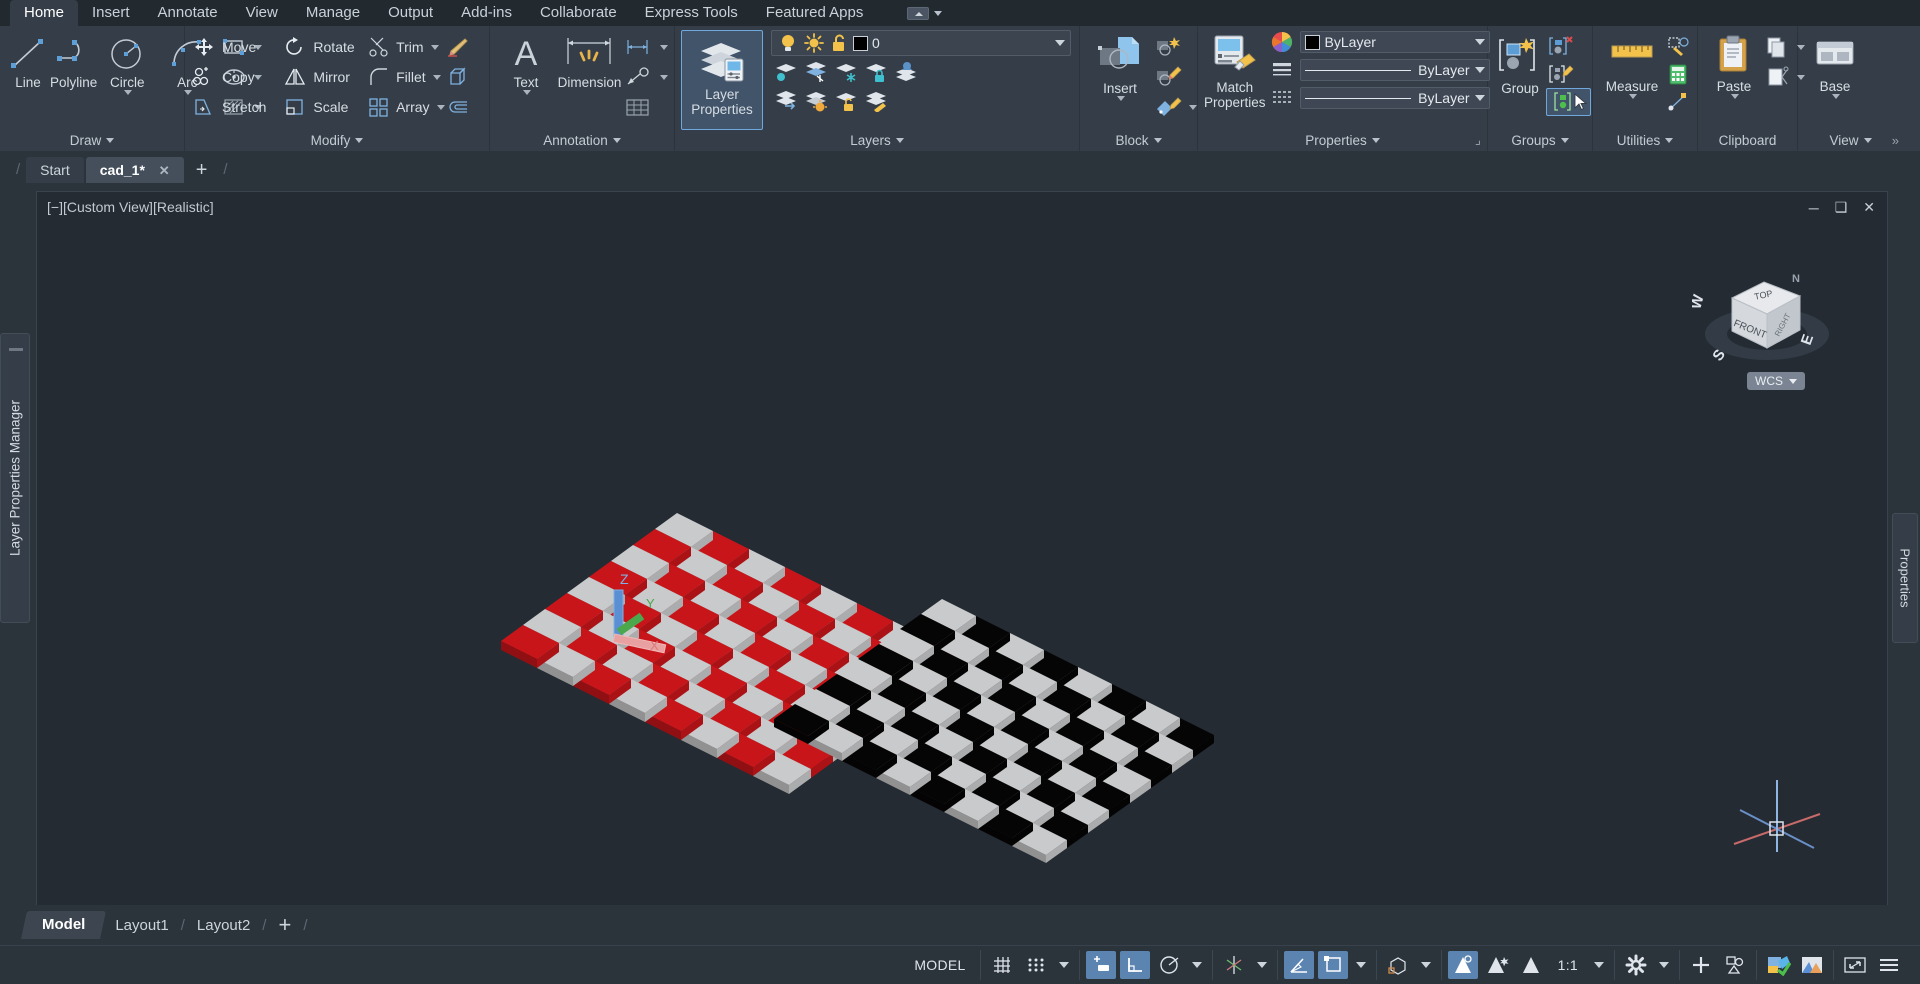 This screenshot has height=984, width=1920. Describe the element at coordinates (1889, 965) in the screenshot. I see `customization-button` at that location.